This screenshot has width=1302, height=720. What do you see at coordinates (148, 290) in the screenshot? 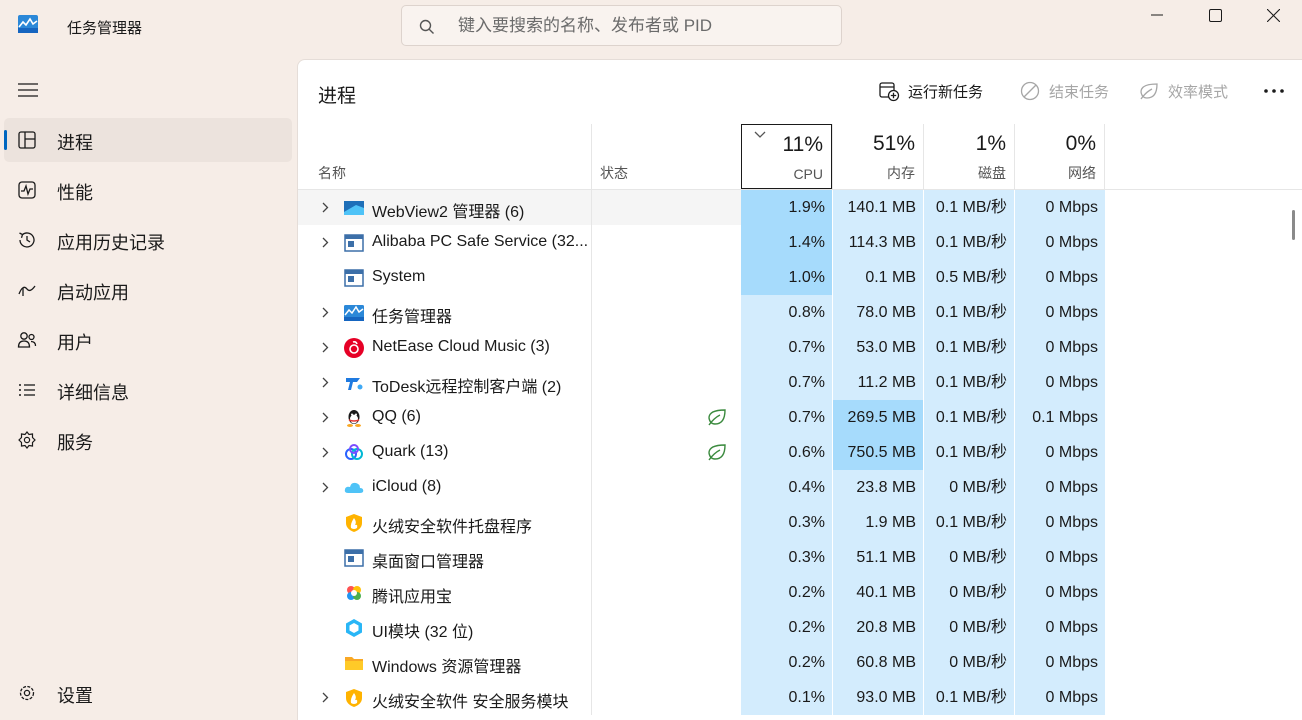
I see `sidebar-item-startup-apps: 启动应用` at bounding box center [148, 290].